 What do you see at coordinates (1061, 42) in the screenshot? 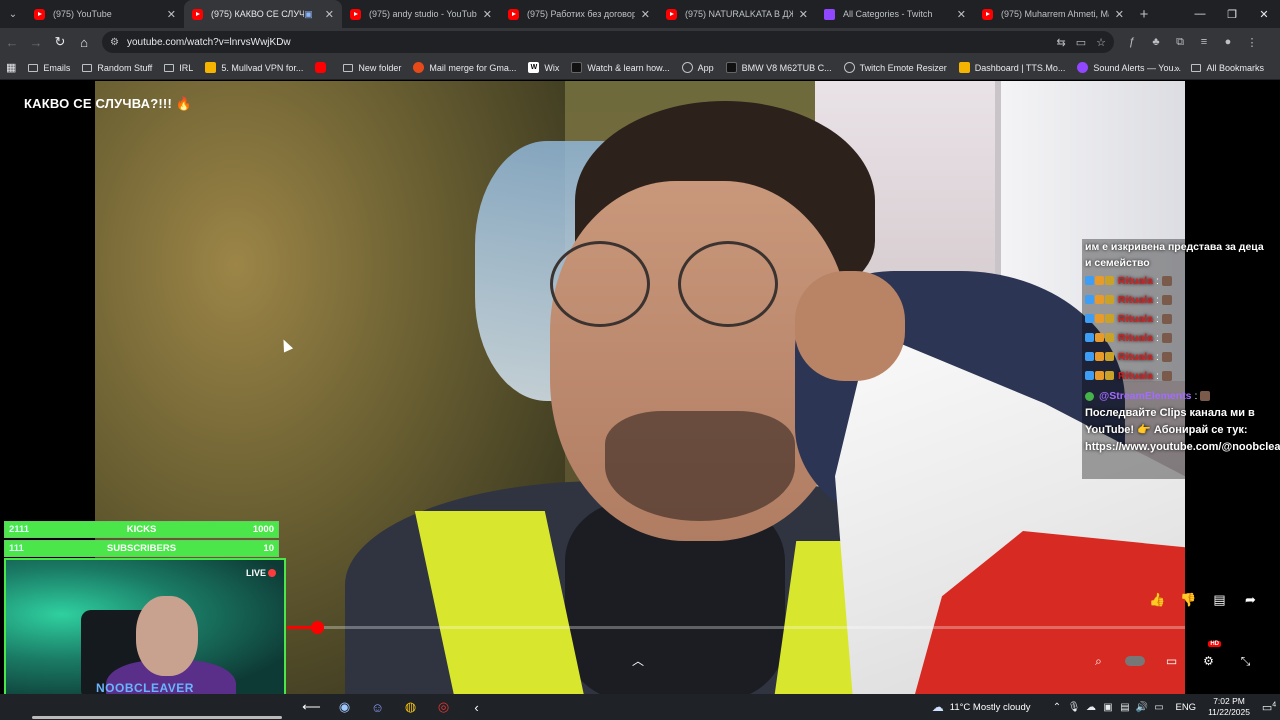
I see `translate-icon: ⇆` at bounding box center [1061, 42].